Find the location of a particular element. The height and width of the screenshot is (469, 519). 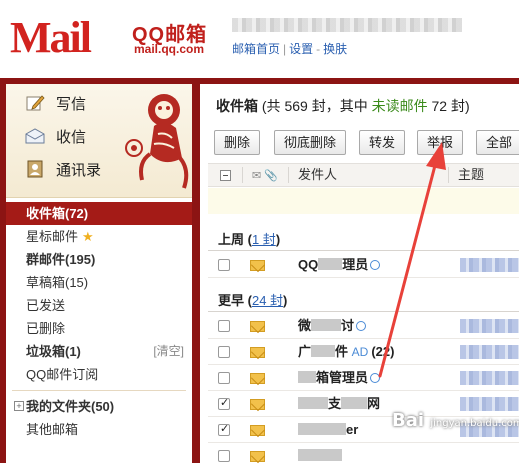

user-account-blurred is located at coordinates (347, 25).